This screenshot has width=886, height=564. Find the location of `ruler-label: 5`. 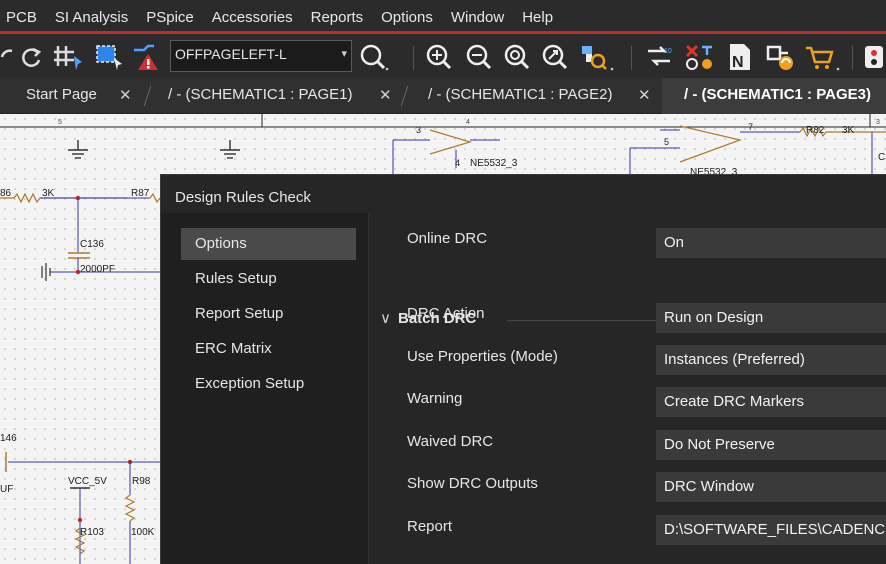

ruler-label: 5 is located at coordinates (60, 122).